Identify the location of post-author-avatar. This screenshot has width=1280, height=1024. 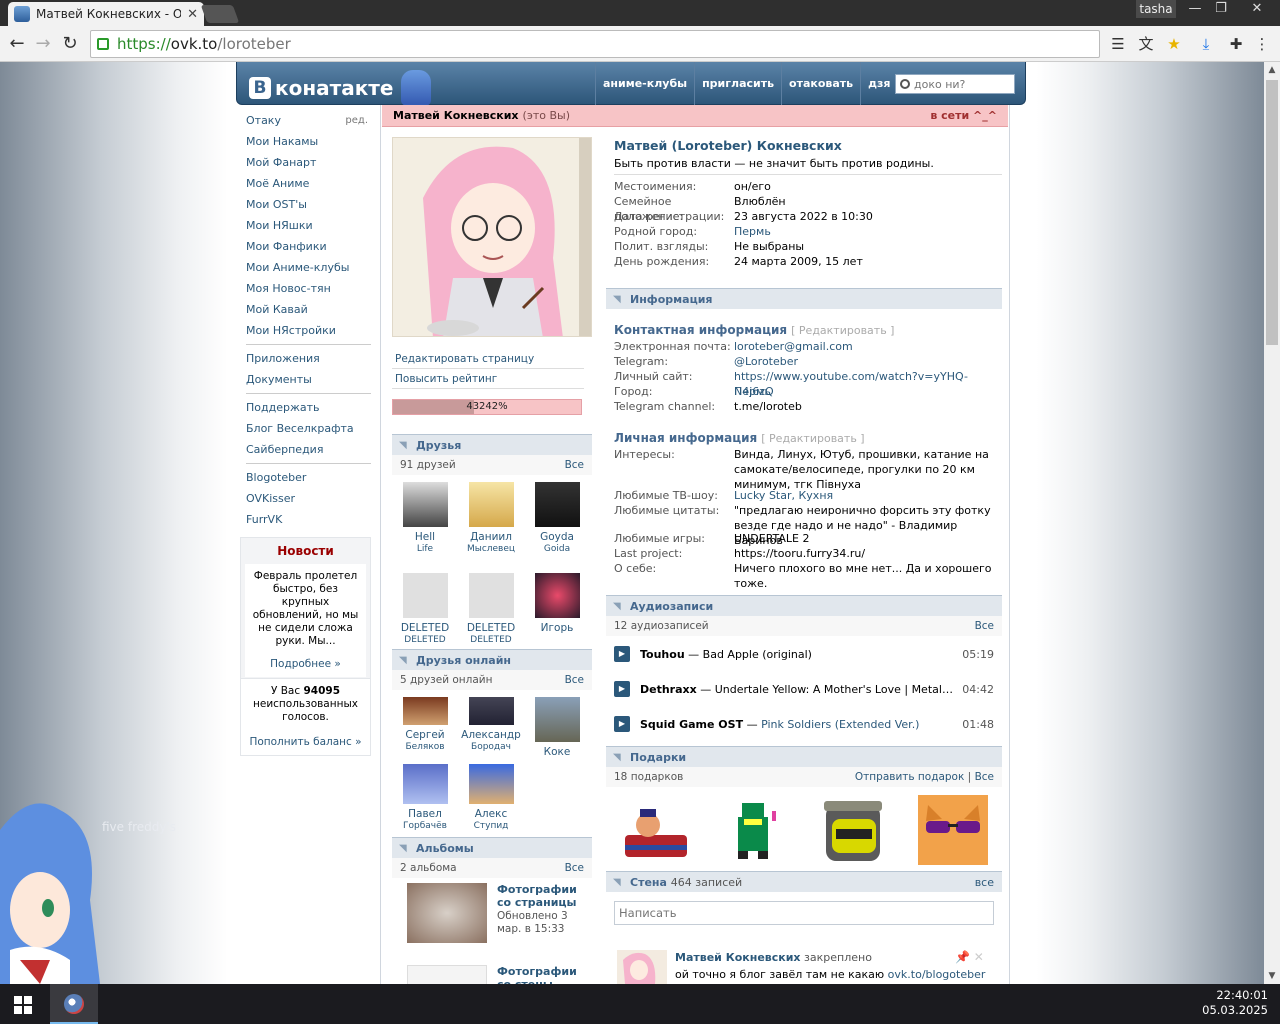
(642, 967).